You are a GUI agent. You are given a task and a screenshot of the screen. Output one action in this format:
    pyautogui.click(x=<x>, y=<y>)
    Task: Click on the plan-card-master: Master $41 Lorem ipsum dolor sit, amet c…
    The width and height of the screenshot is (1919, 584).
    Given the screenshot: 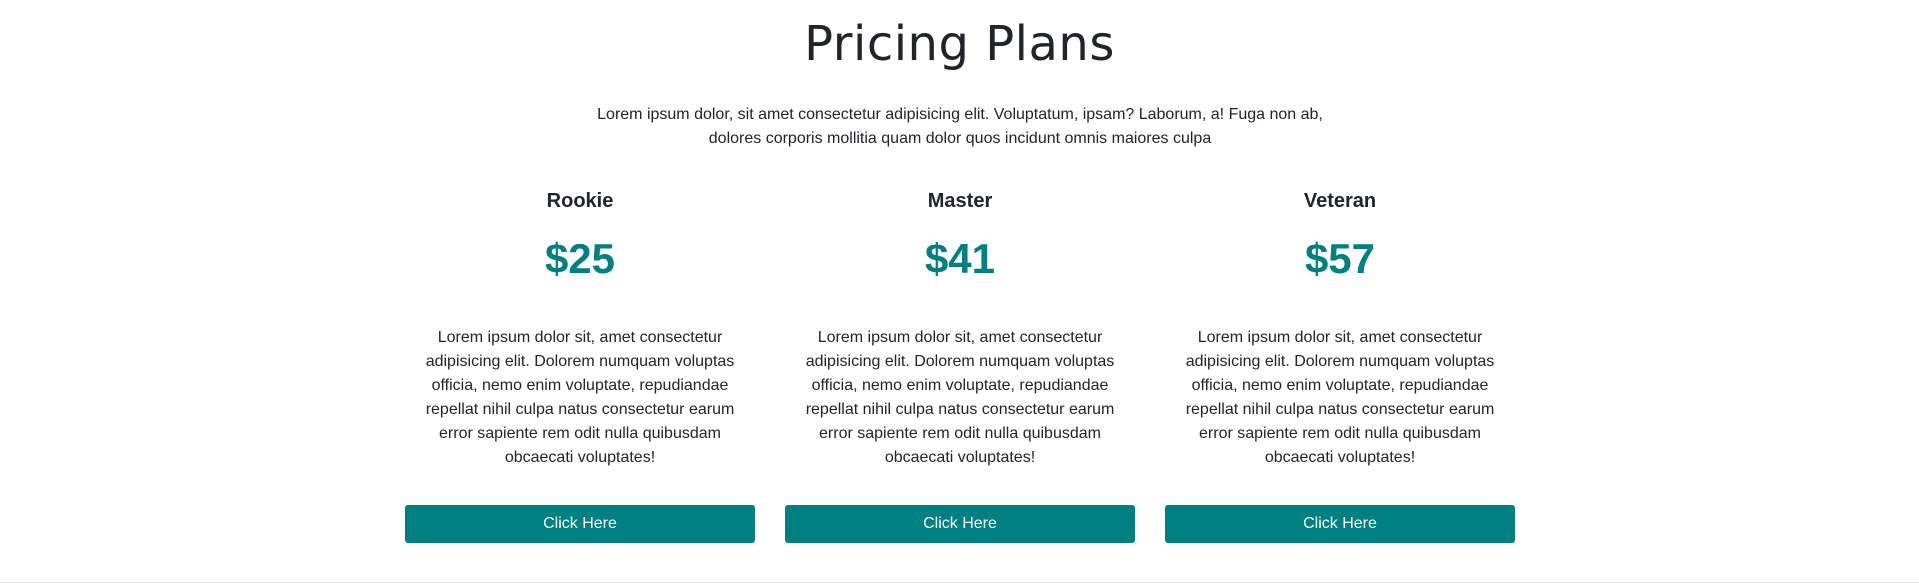 What is the action you would take?
    pyautogui.click(x=960, y=364)
    